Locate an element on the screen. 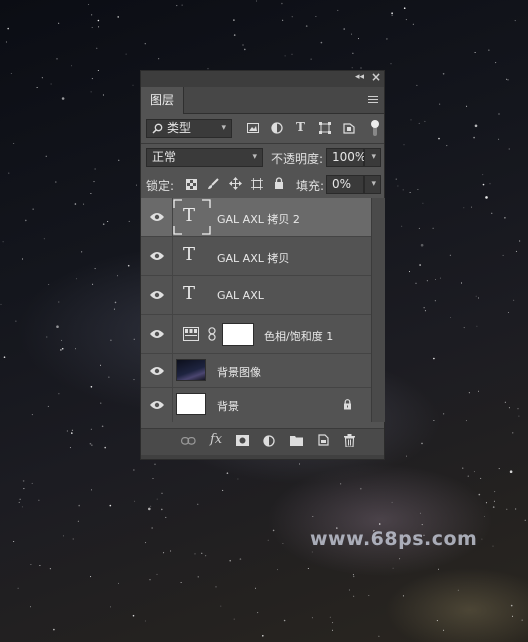  type-filter-icon: T is located at coordinates (300, 127).